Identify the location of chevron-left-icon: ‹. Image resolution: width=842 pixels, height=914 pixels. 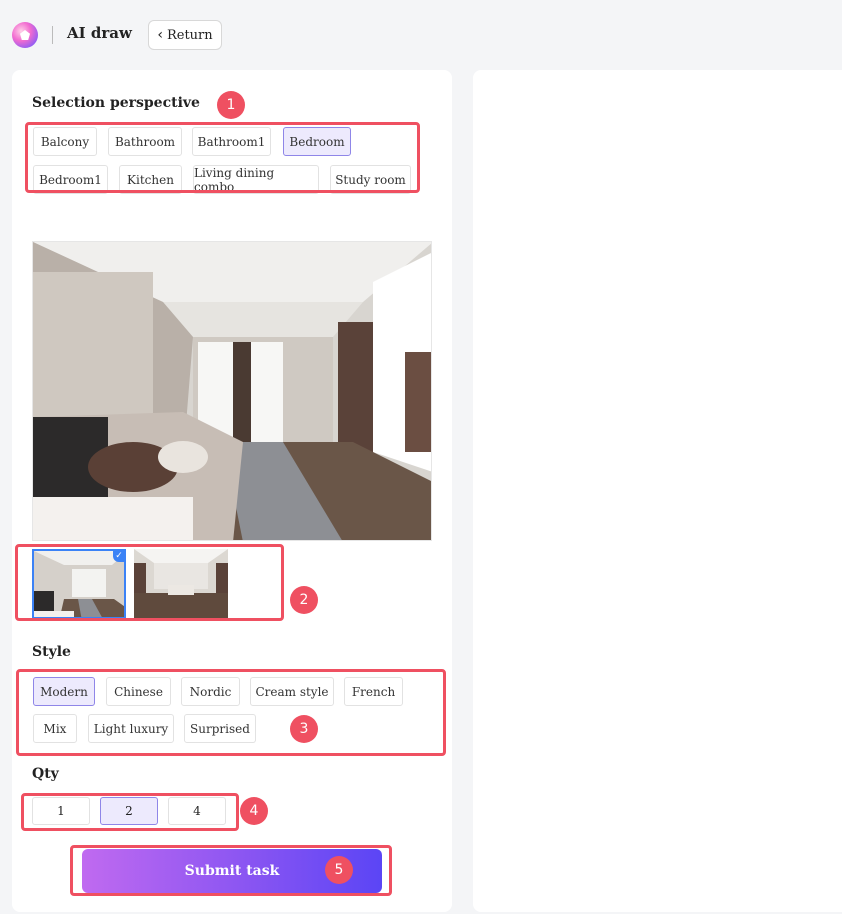
(160, 35).